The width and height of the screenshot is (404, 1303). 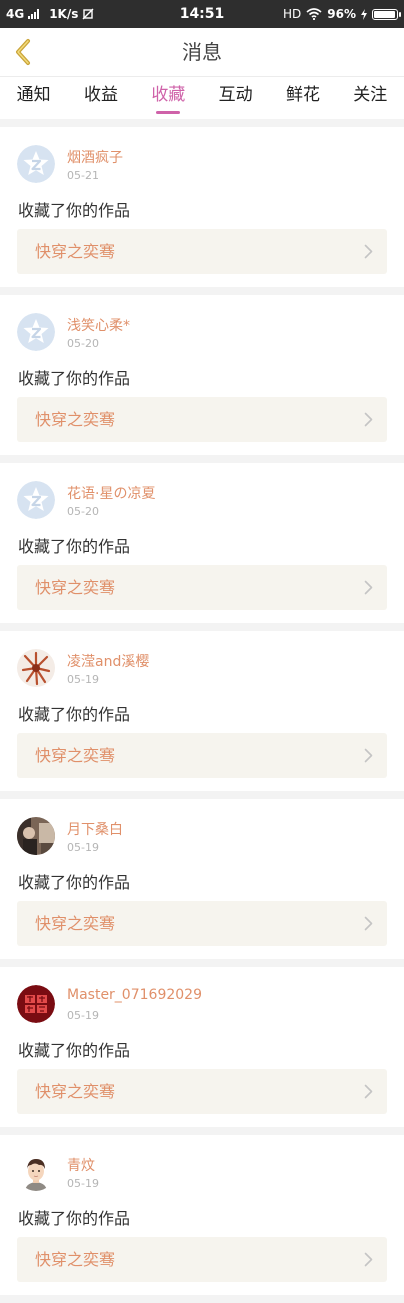 What do you see at coordinates (202, 711) in the screenshot?
I see `message-card: 凌滢and溪樱 05-19 收藏了你的作品 快穿之奕骞` at bounding box center [202, 711].